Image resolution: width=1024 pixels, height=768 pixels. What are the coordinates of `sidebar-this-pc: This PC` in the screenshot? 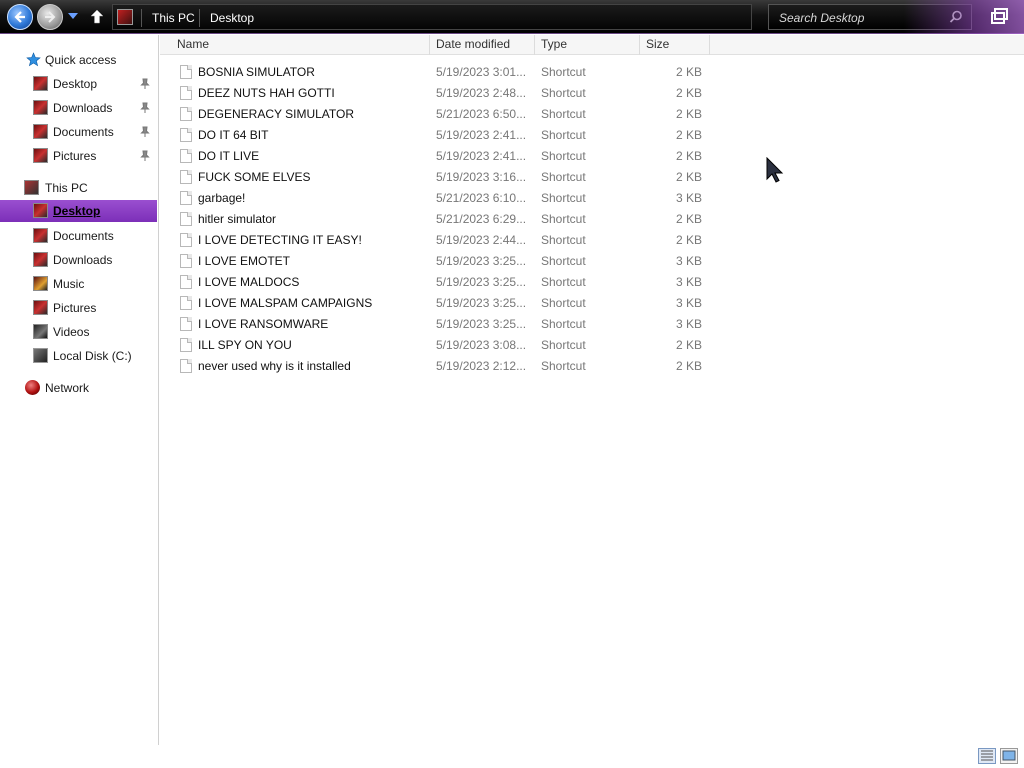 It's located at (78, 188).